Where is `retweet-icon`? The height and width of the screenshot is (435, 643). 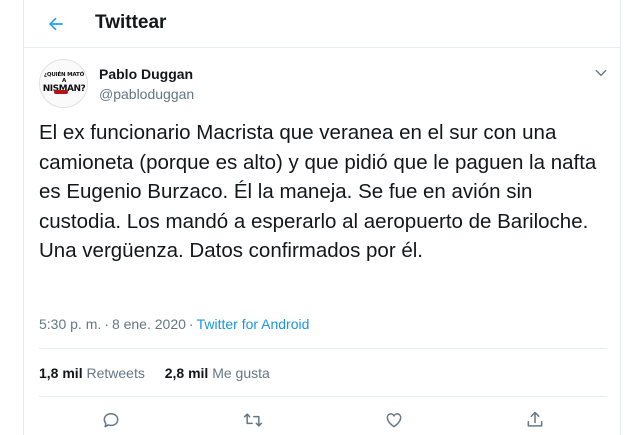 retweet-icon is located at coordinates (253, 420).